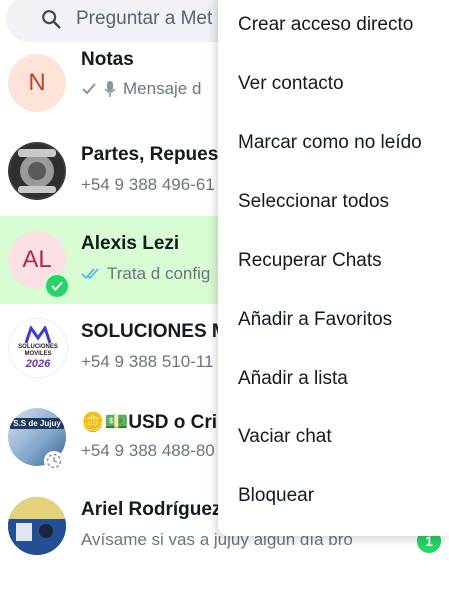 Image resolution: width=449 pixels, height=600 pixels. What do you see at coordinates (54, 461) in the screenshot?
I see `status-clock-icon` at bounding box center [54, 461].